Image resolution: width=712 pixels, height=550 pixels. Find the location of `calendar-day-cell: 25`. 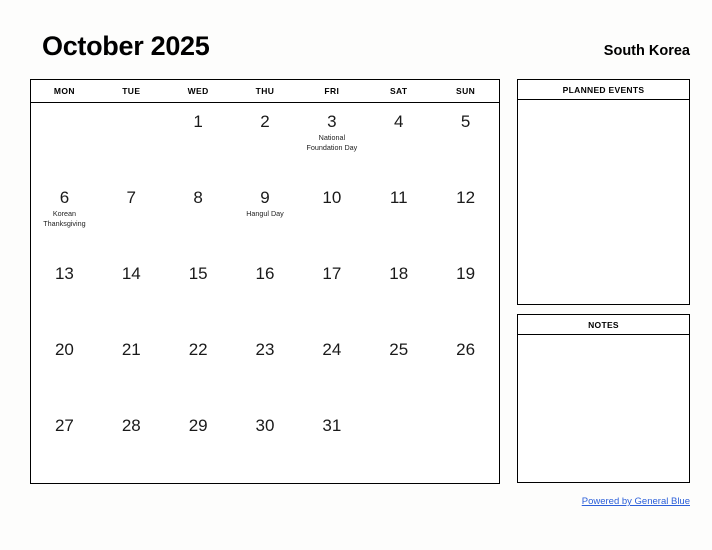

calendar-day-cell: 25 is located at coordinates (398, 369).